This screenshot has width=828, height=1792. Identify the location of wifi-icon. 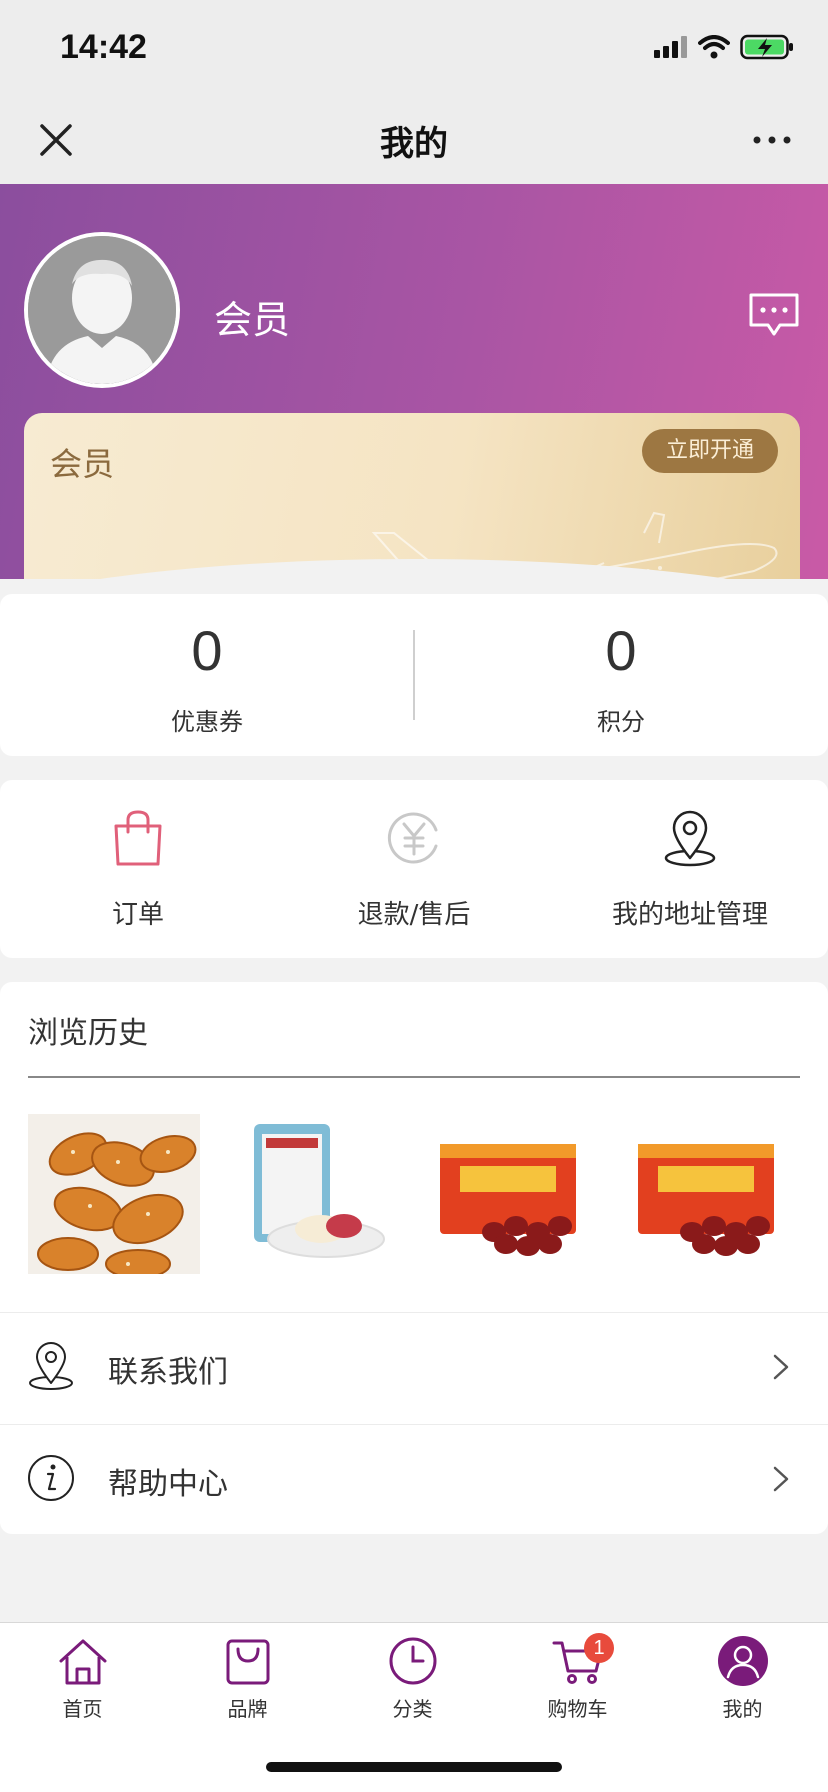
(714, 47).